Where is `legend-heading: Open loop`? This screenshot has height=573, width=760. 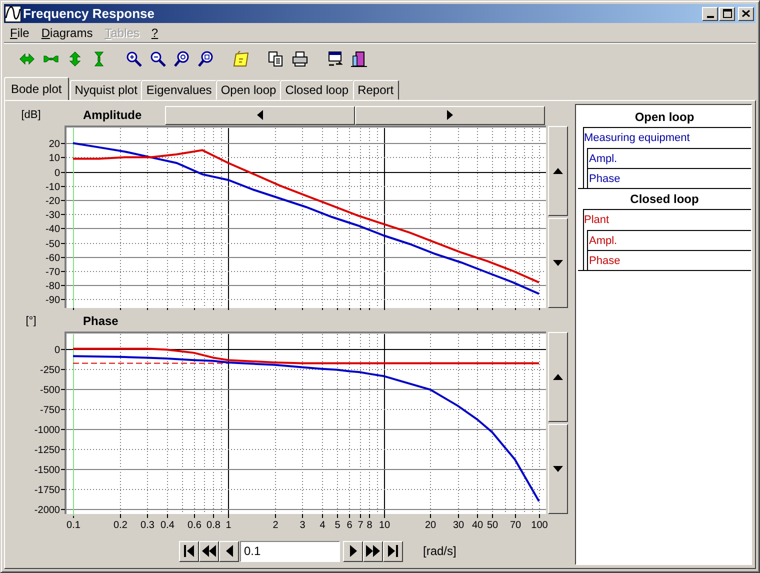 legend-heading: Open loop is located at coordinates (665, 117).